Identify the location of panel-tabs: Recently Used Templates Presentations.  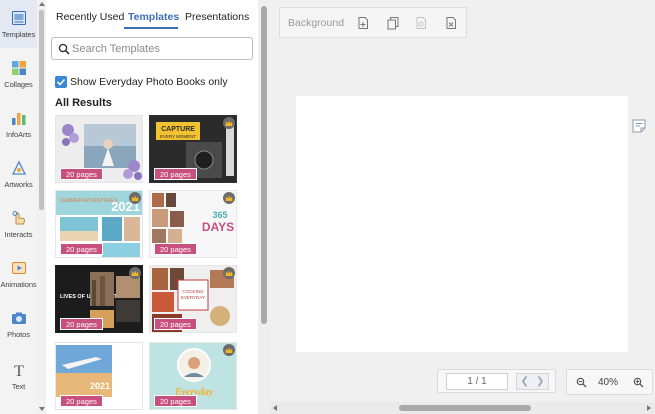
(152, 15).